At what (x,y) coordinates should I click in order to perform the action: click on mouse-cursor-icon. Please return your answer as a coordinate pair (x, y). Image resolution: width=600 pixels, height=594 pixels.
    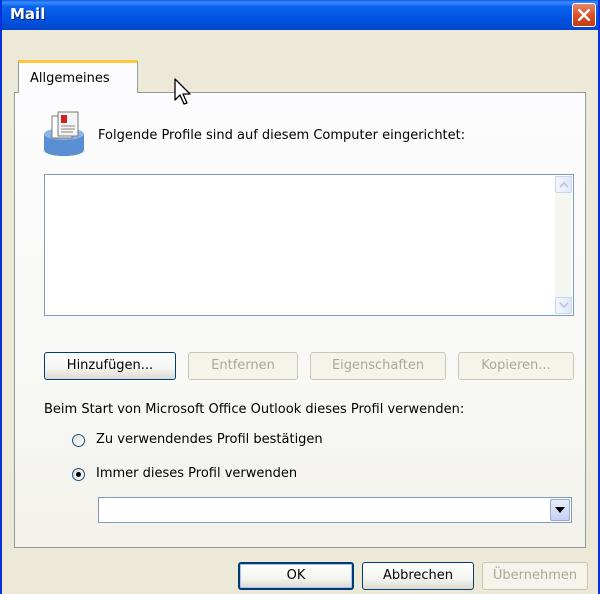
    Looking at the image, I should click on (182, 91).